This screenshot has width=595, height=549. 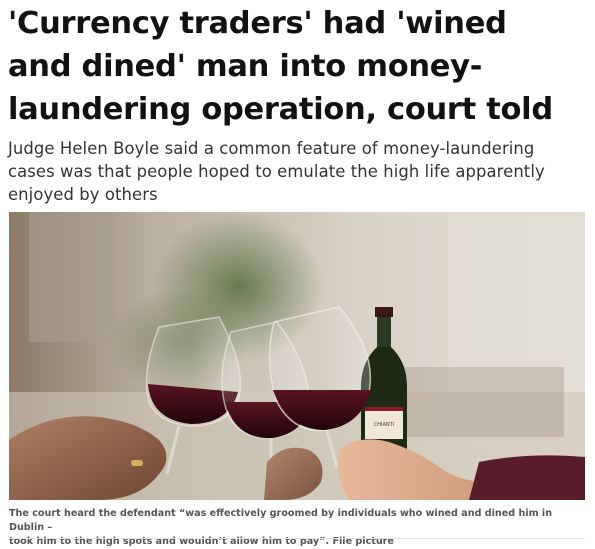 What do you see at coordinates (297, 538) in the screenshot?
I see `divider` at bounding box center [297, 538].